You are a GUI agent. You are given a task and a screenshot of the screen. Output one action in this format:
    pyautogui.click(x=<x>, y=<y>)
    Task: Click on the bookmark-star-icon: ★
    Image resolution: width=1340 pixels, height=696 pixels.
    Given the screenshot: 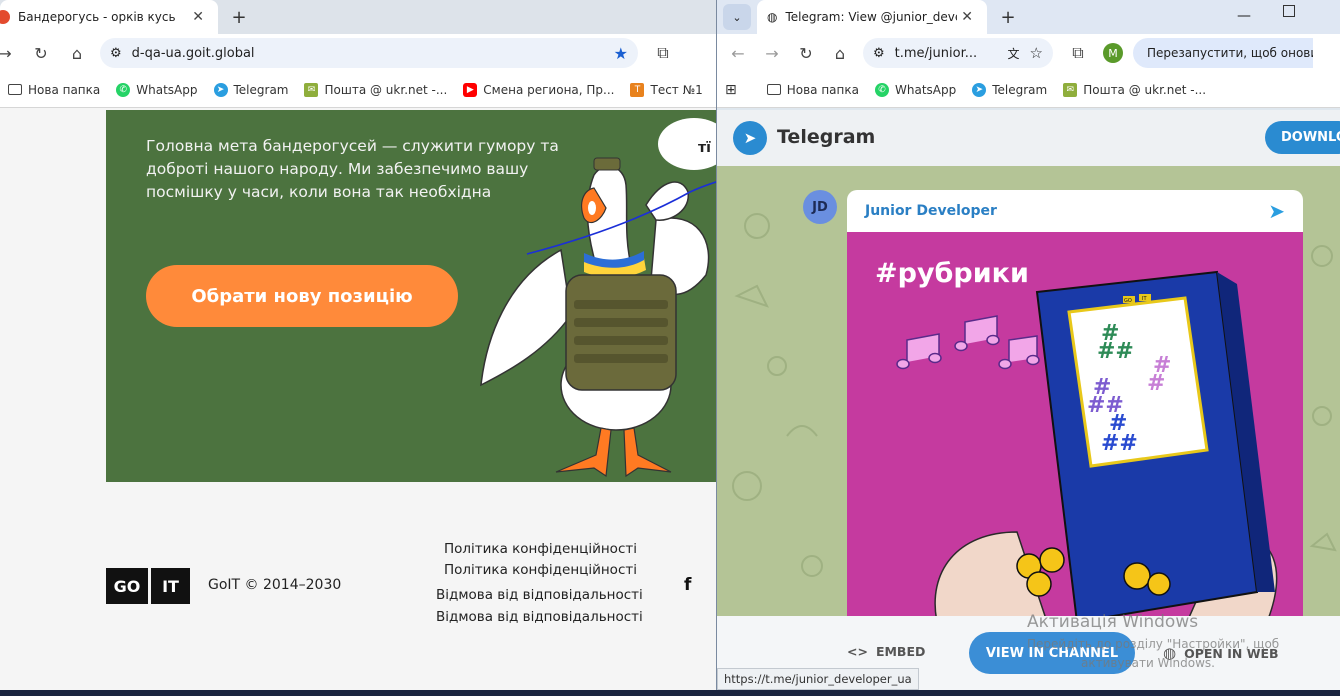 What is the action you would take?
    pyautogui.click(x=621, y=53)
    